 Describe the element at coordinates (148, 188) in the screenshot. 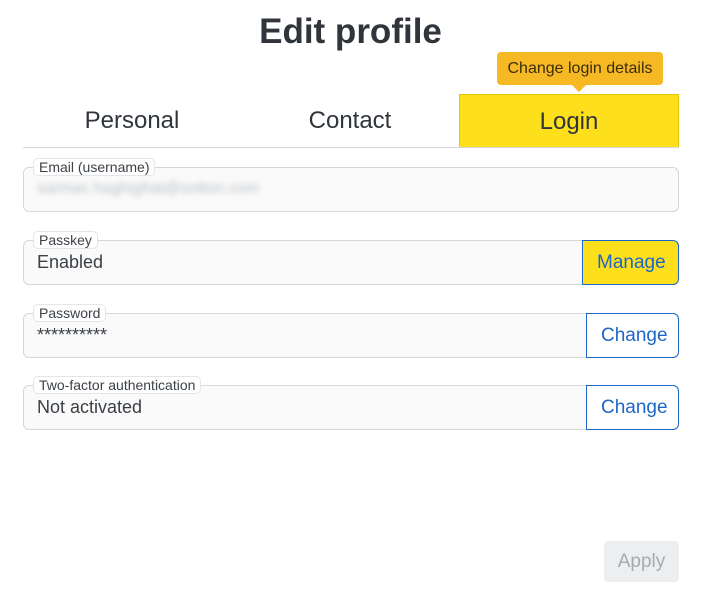

I see `email-value: sarmac.haghighat@sotton.com` at that location.